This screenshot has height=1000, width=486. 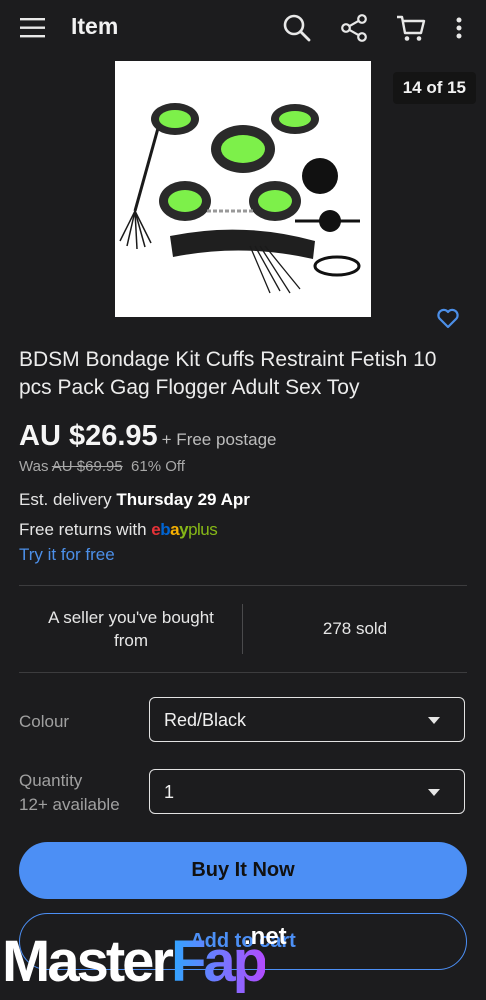 What do you see at coordinates (169, 792) in the screenshot?
I see `quantity-value: 1` at bounding box center [169, 792].